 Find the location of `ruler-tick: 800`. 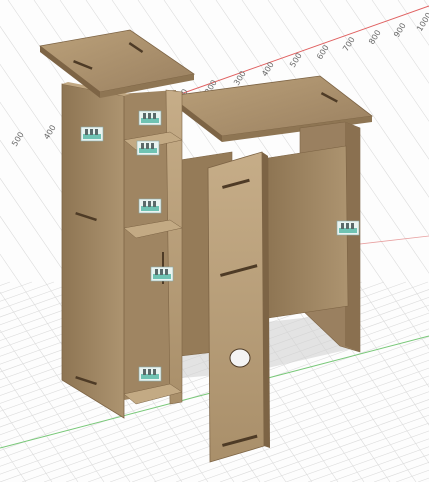

ruler-tick: 800 is located at coordinates (375, 37).